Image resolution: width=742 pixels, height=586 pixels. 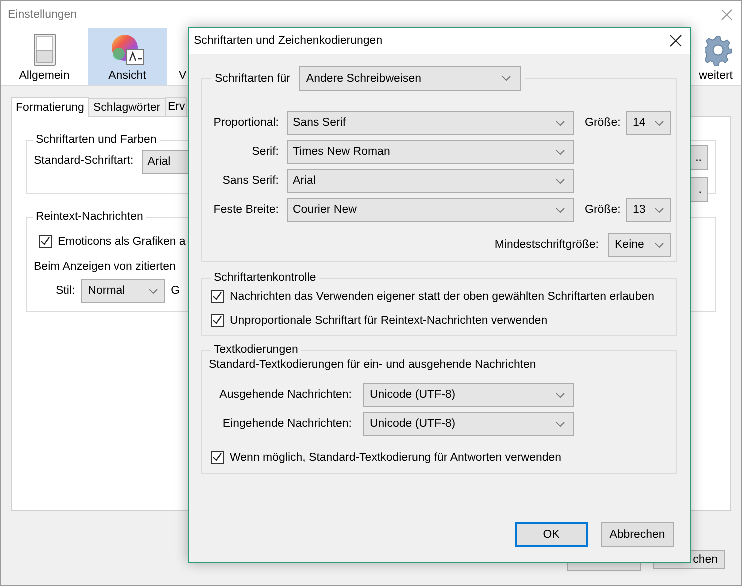 I want to click on checkbox-label: Emoticons als Grafiken a, so click(x=122, y=242).